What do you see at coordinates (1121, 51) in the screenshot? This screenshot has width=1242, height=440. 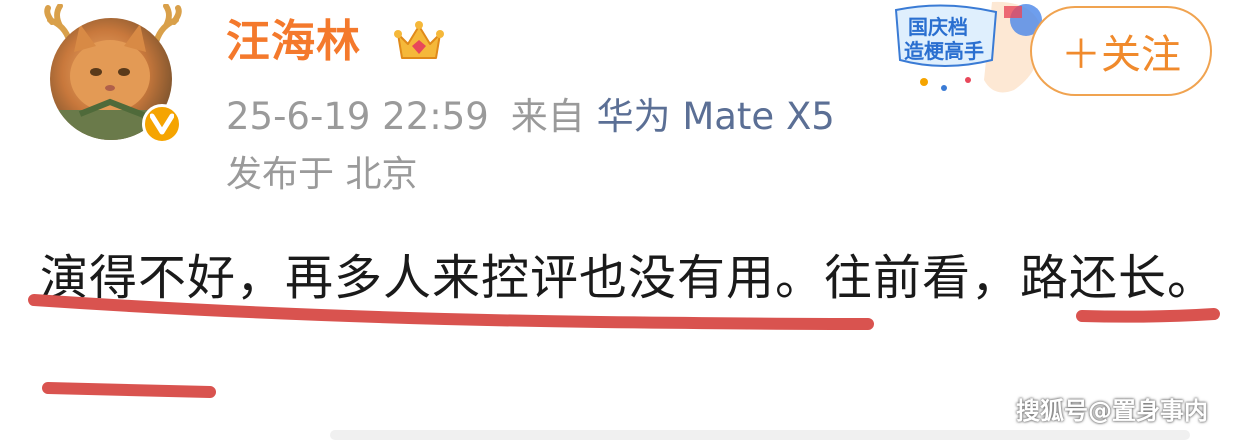 I see `follow-button: ＋关注` at bounding box center [1121, 51].